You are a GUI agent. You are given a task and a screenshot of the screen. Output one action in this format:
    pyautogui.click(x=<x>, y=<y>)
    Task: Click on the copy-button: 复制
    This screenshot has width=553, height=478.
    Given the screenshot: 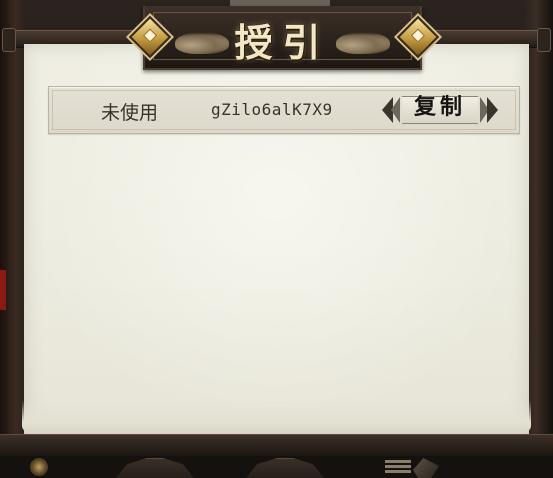 What is the action you would take?
    pyautogui.click(x=440, y=110)
    